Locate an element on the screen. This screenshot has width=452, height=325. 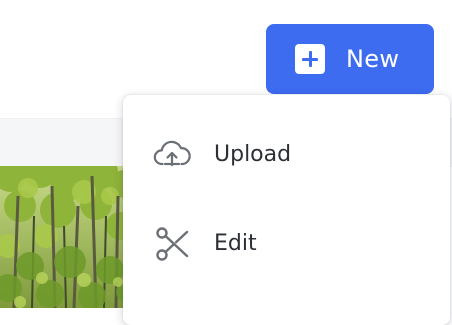
menu-item-upload: Upload is located at coordinates (286, 155).